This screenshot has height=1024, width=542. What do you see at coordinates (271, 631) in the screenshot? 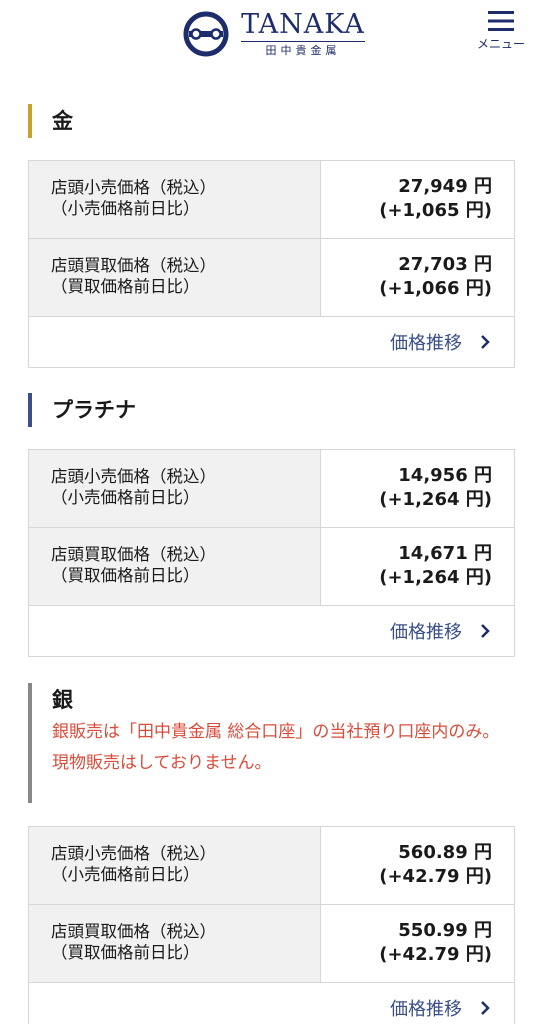
I see `platinum-trend-row: 価格推移` at bounding box center [271, 631].